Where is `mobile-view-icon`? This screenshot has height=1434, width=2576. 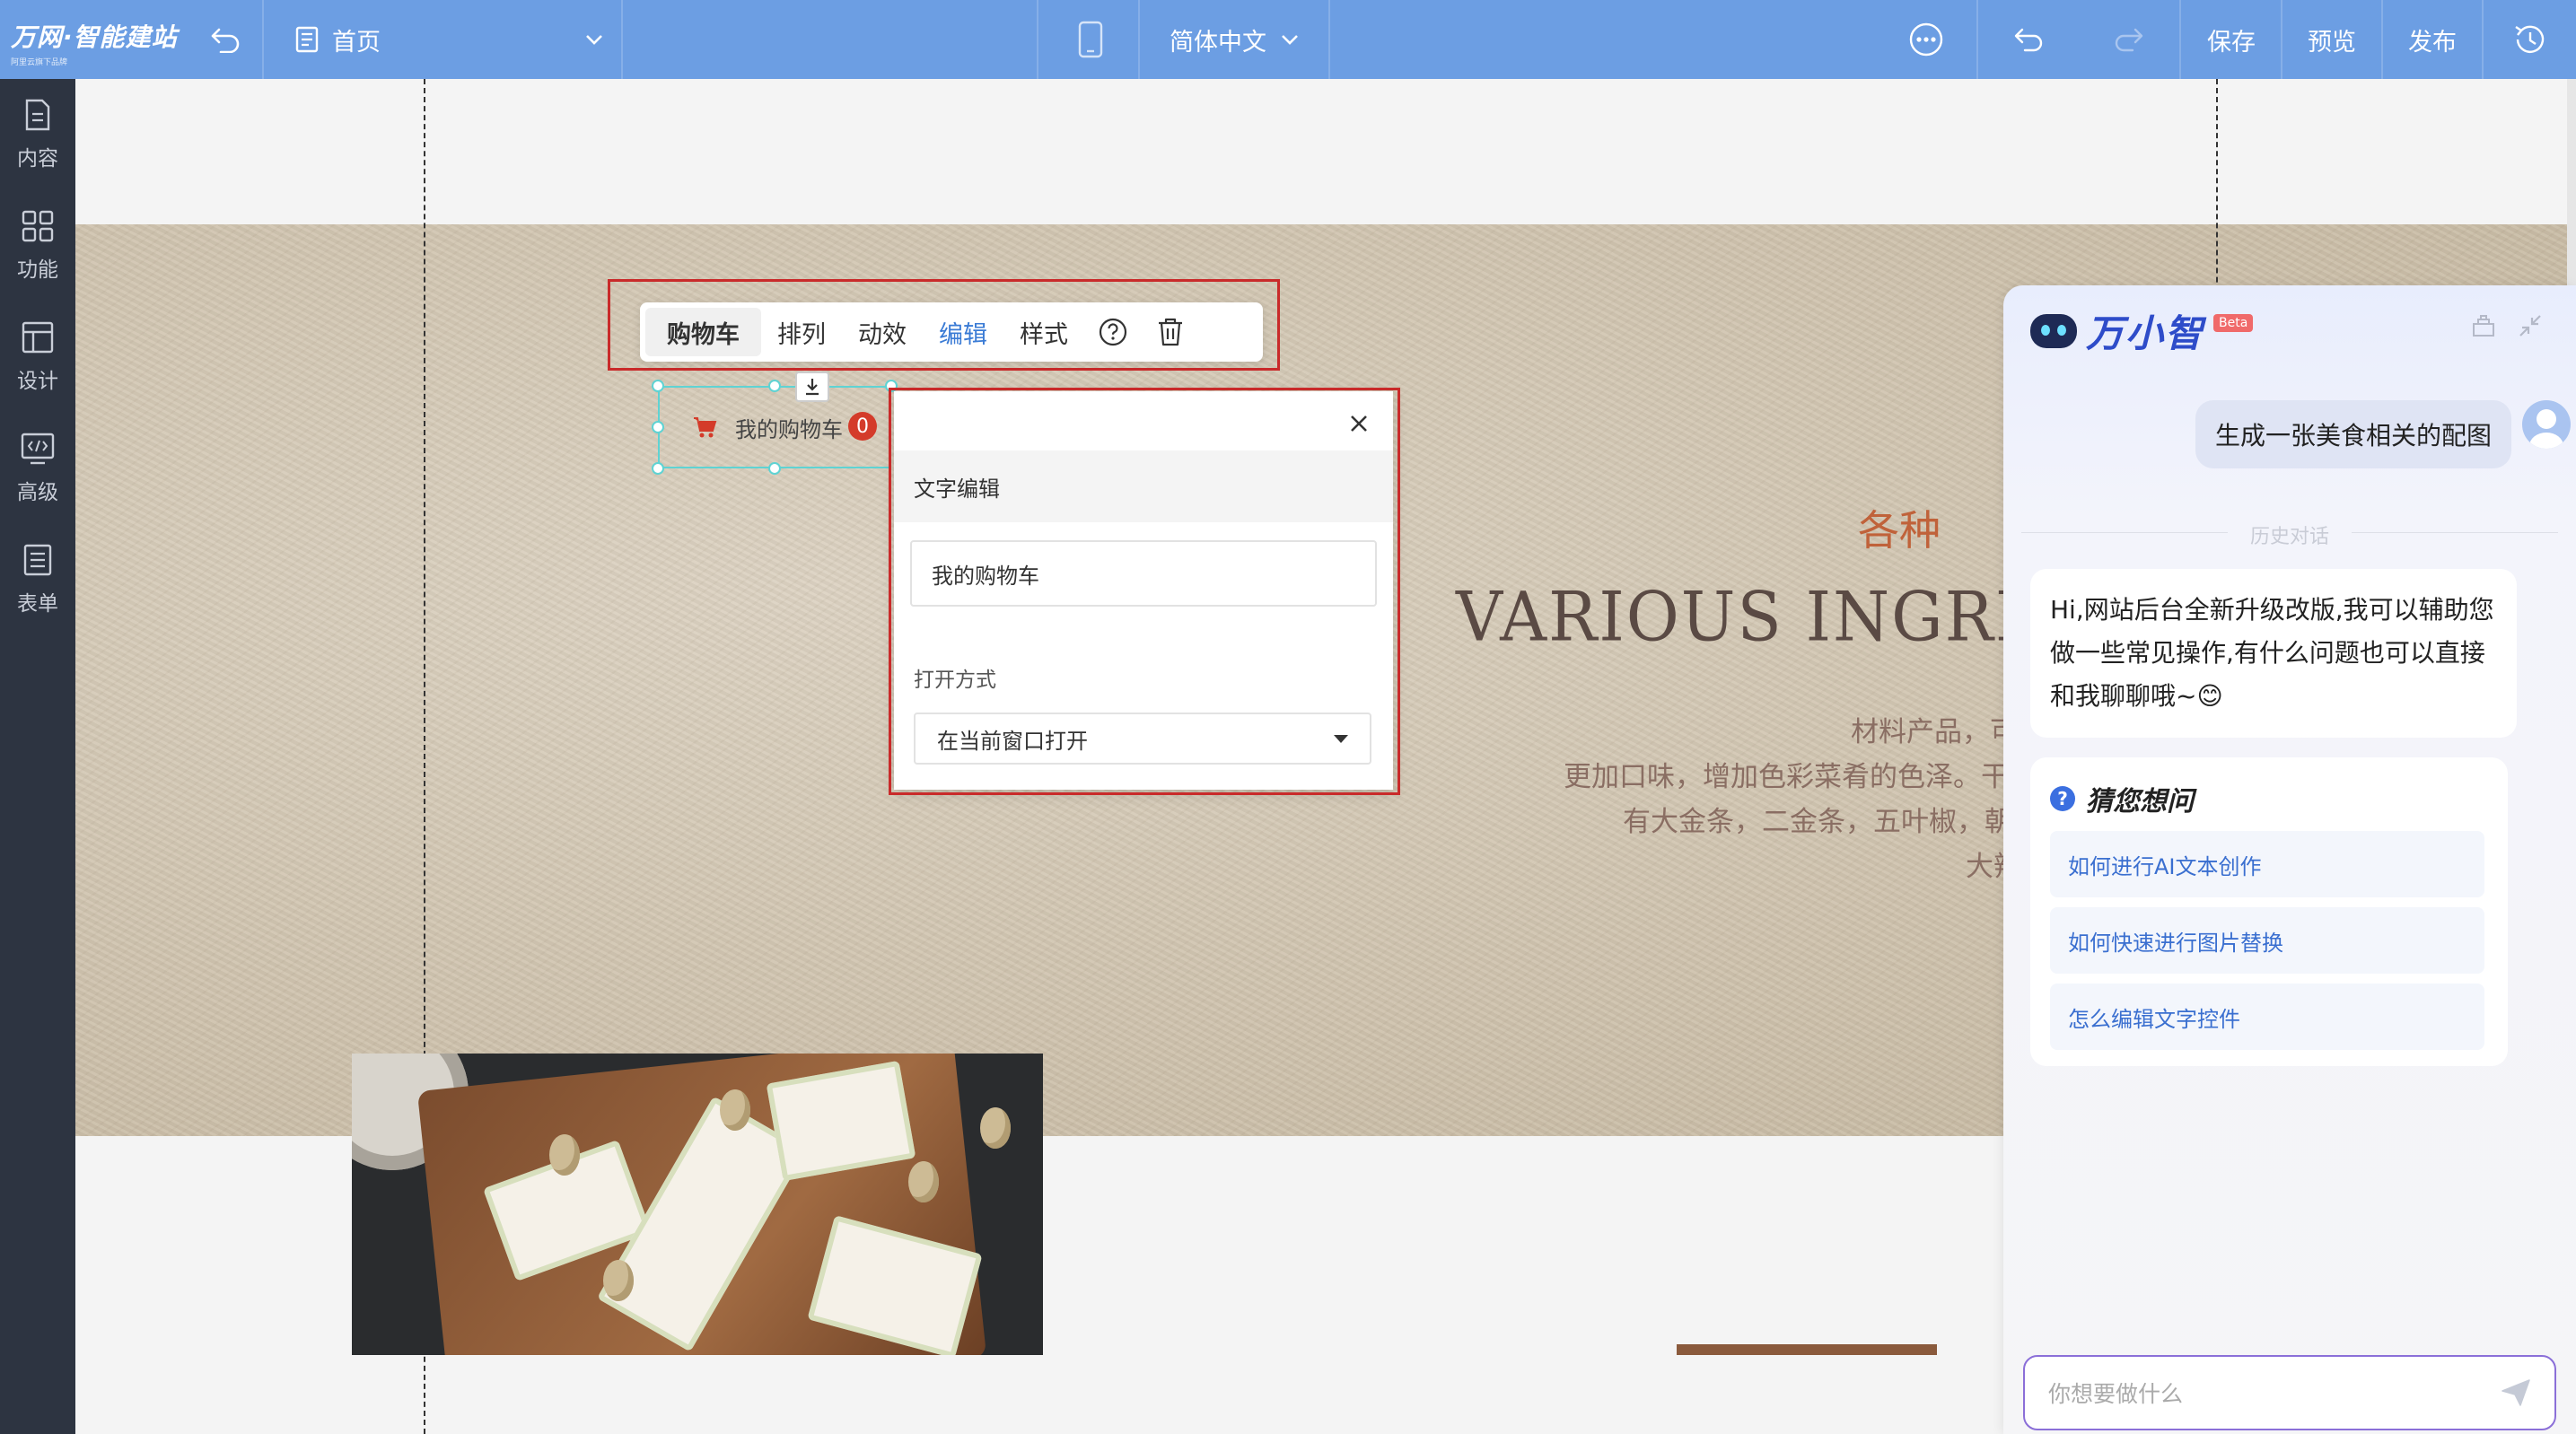 mobile-view-icon is located at coordinates (1090, 39).